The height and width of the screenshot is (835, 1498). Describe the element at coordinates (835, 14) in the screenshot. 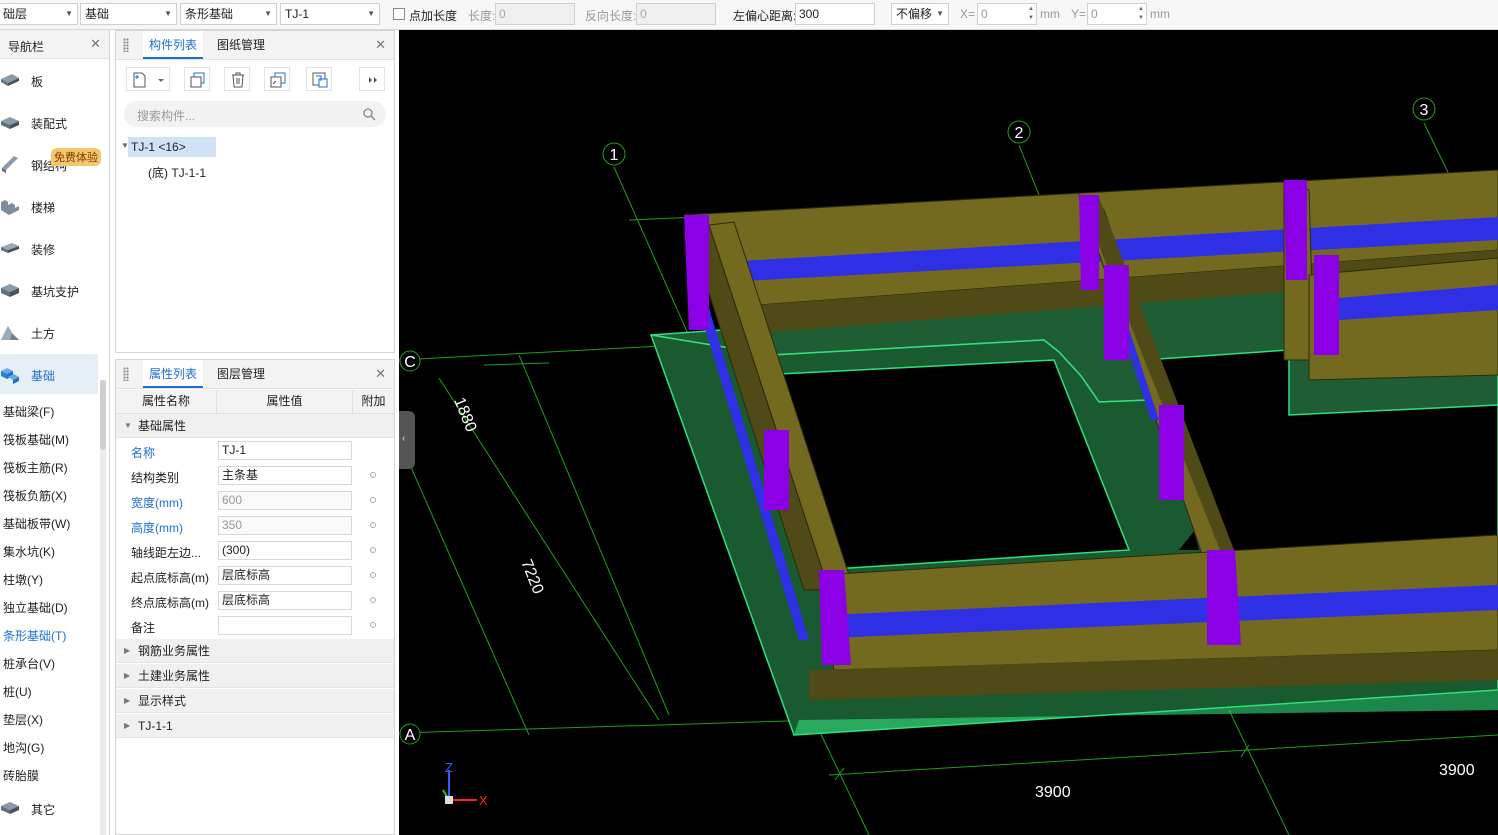

I see `left-offset-input: 300` at that location.